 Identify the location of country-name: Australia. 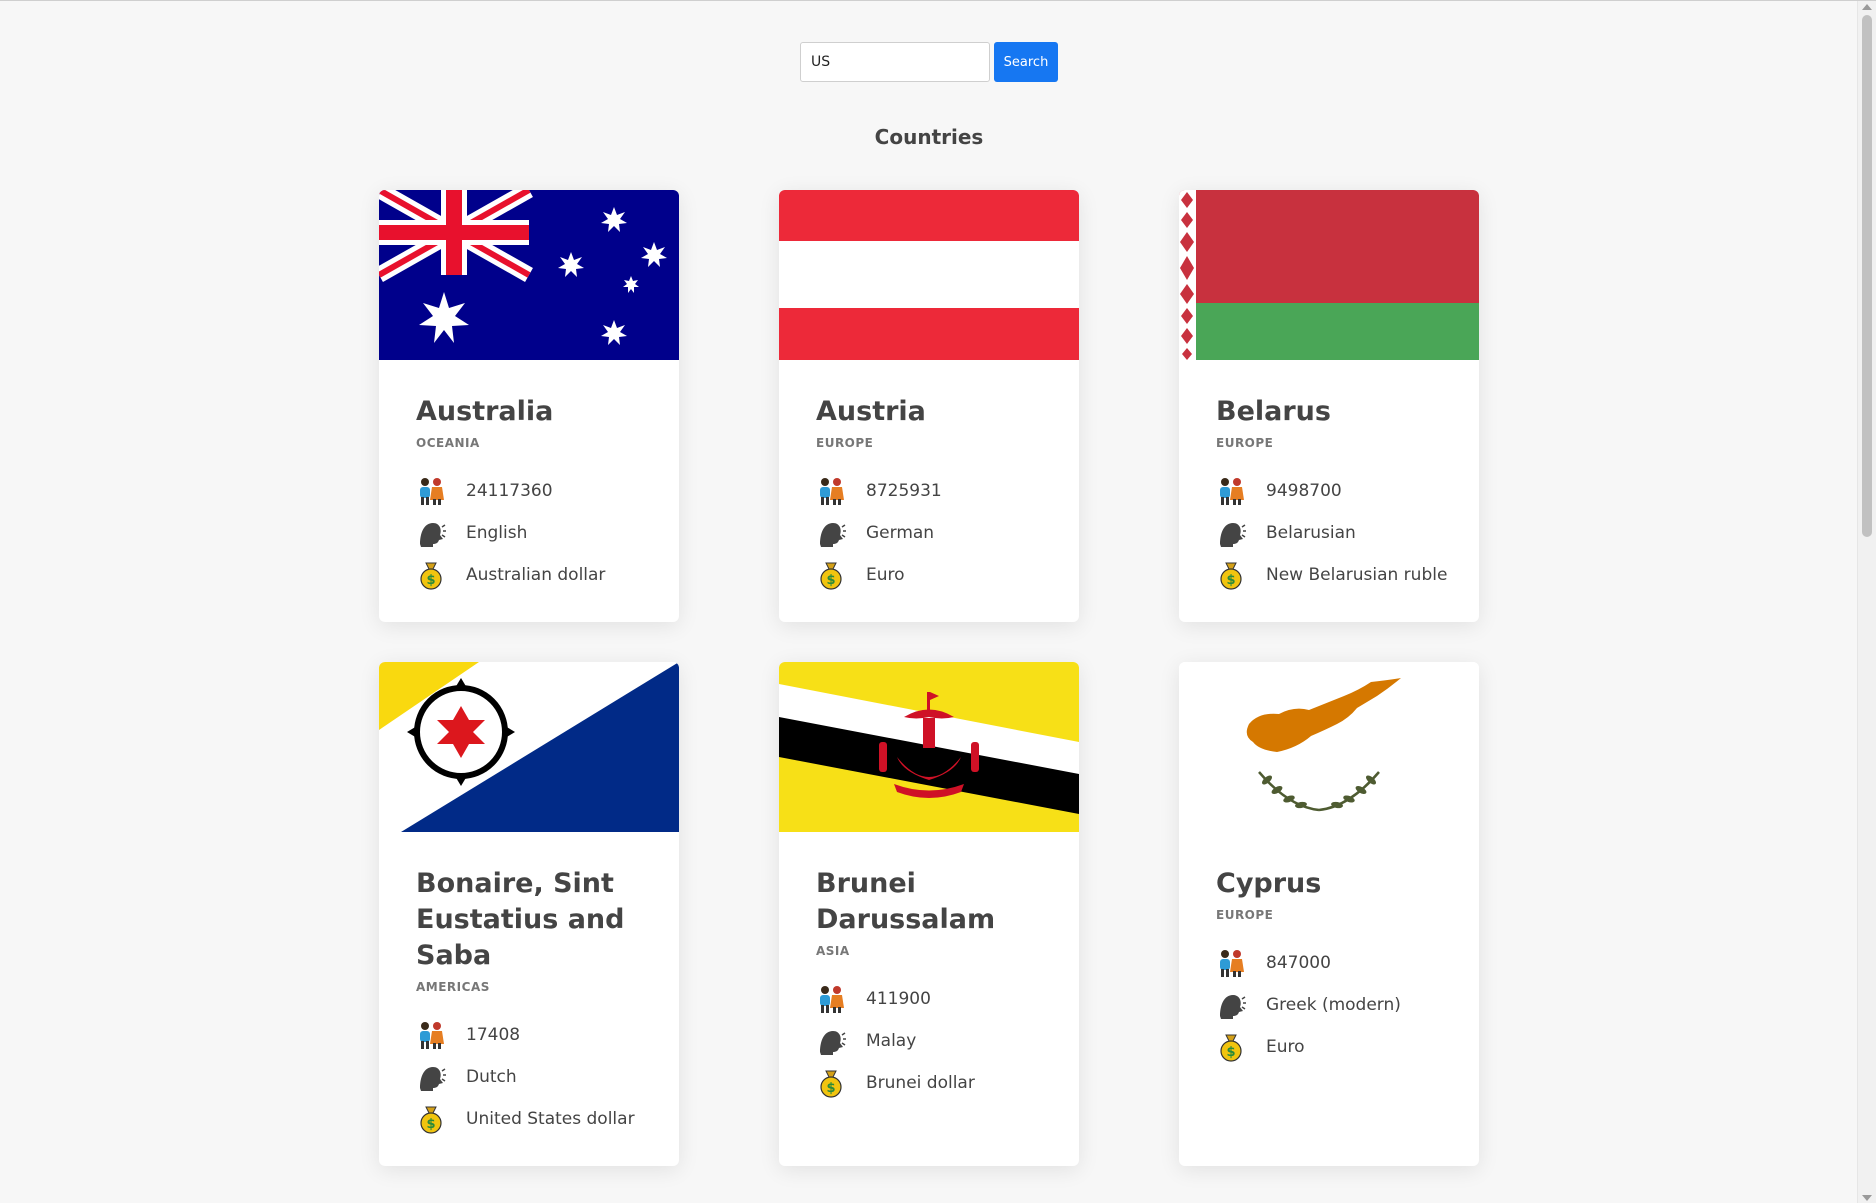
(485, 411).